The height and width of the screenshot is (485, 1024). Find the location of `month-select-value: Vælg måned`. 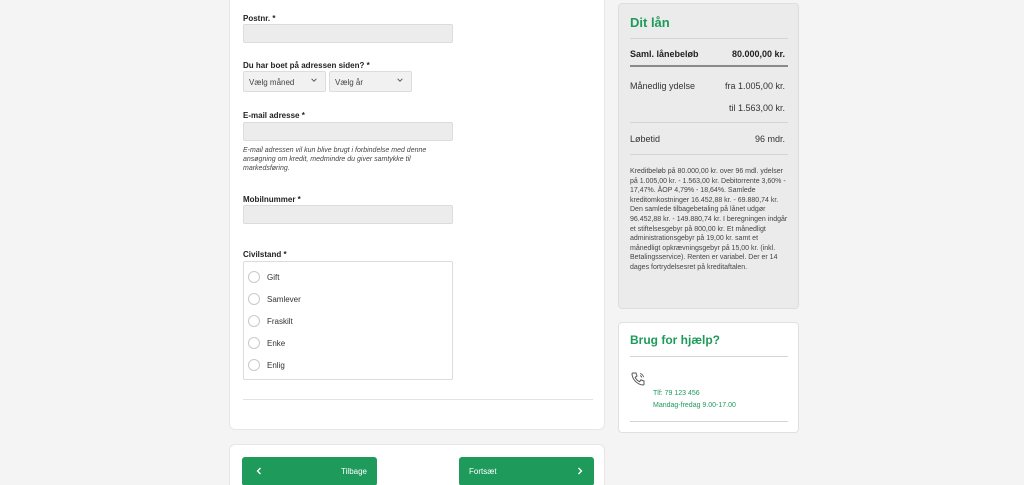

month-select-value: Vælg måned is located at coordinates (272, 82).